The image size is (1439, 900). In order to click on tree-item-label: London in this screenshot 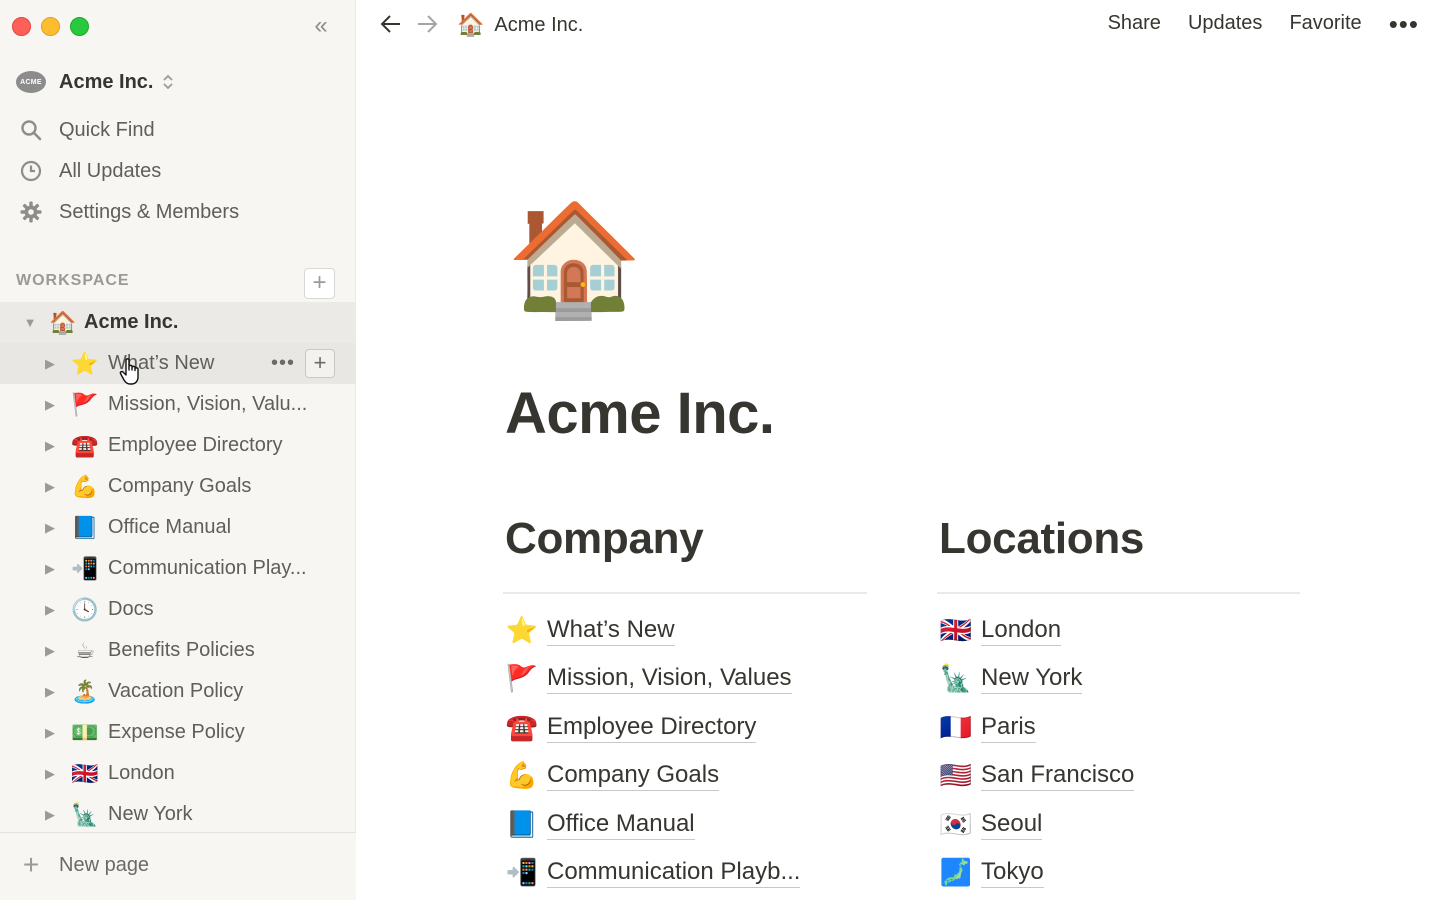, I will do `click(141, 773)`.